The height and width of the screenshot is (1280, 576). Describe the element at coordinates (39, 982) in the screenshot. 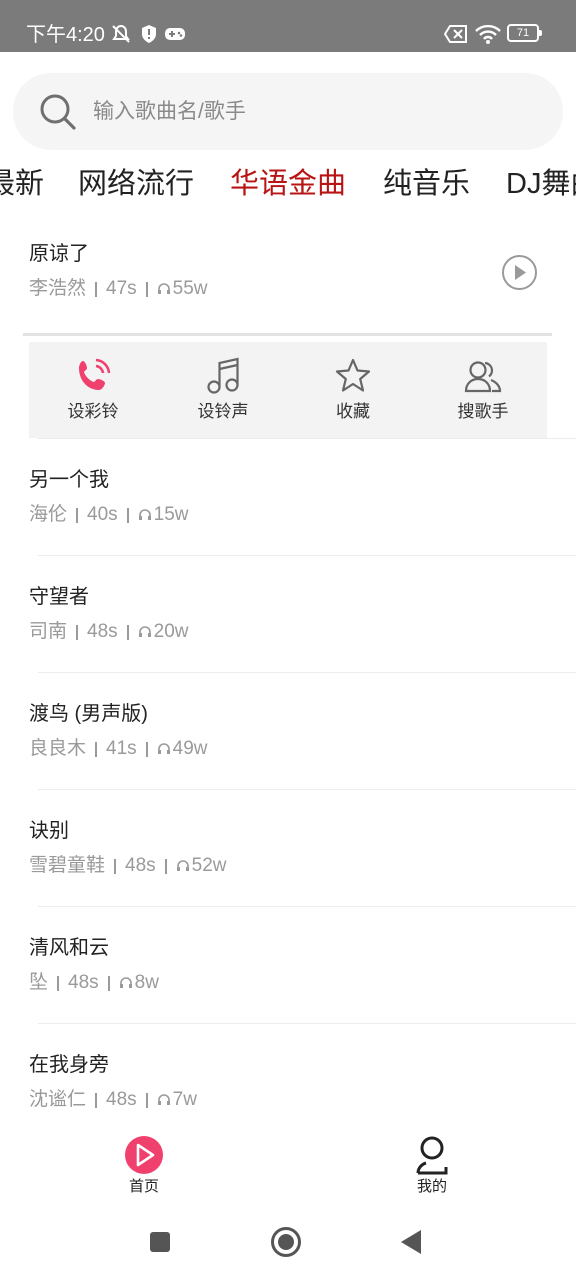

I see `song-artist: 坠` at that location.